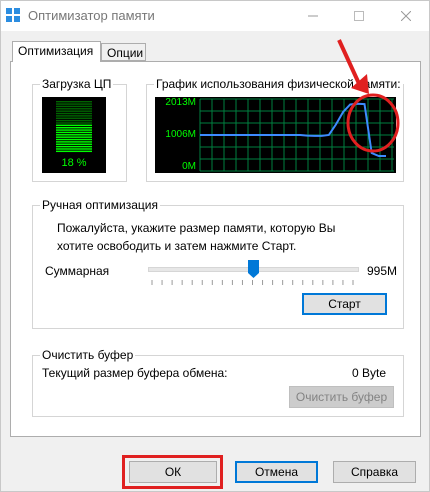  Describe the element at coordinates (215, 16) in the screenshot. I see `title-bar: Оптимизатор памяти` at that location.